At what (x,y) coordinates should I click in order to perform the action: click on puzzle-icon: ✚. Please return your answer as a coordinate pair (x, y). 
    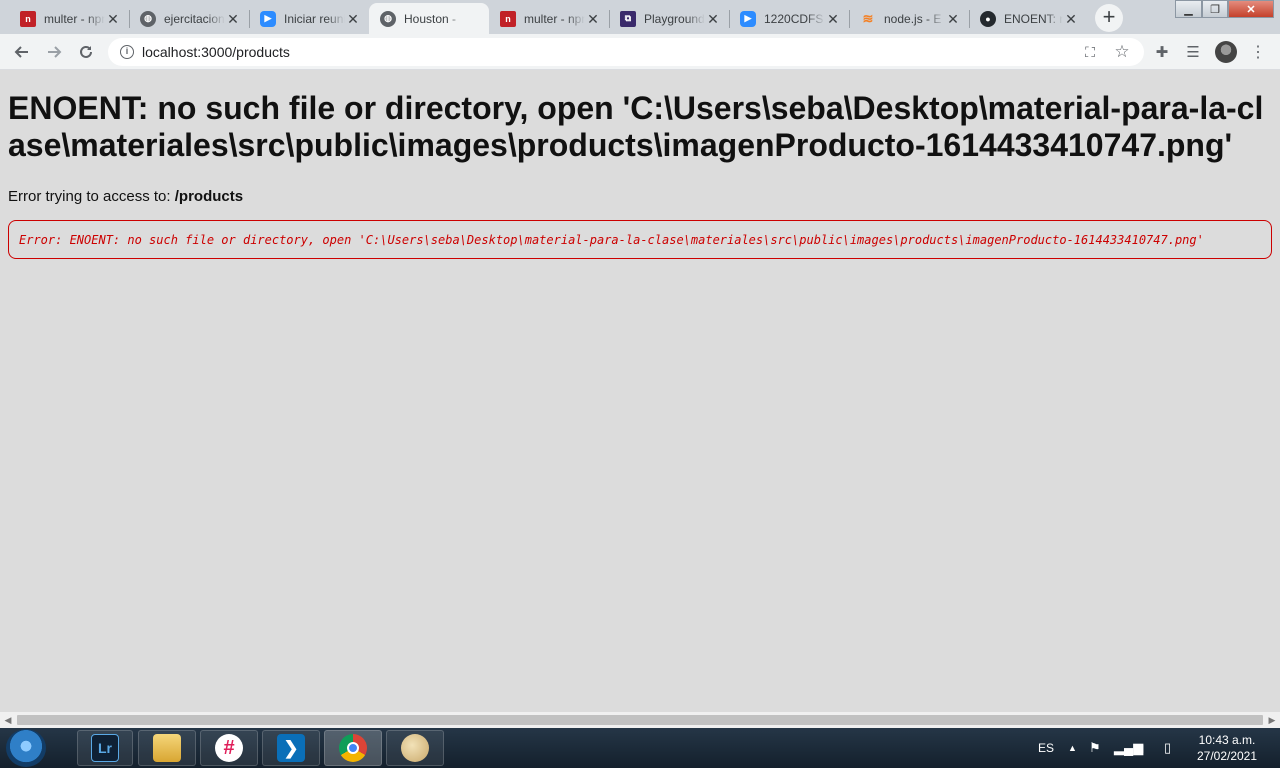
    Looking at the image, I should click on (1162, 52).